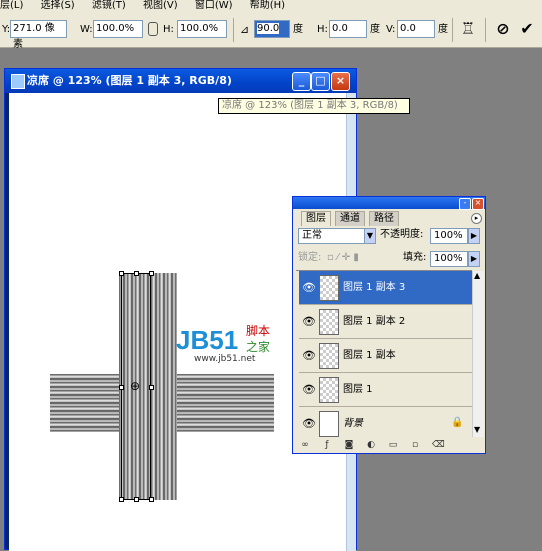 The height and width of the screenshot is (551, 542). Describe the element at coordinates (369, 355) in the screenshot. I see `layer-name: 图层 1 副本` at that location.